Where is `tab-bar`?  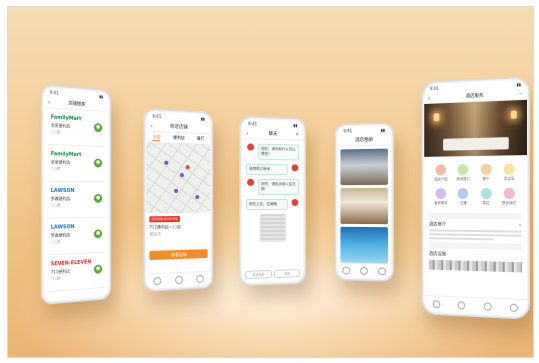
tab-bar is located at coordinates (178, 280).